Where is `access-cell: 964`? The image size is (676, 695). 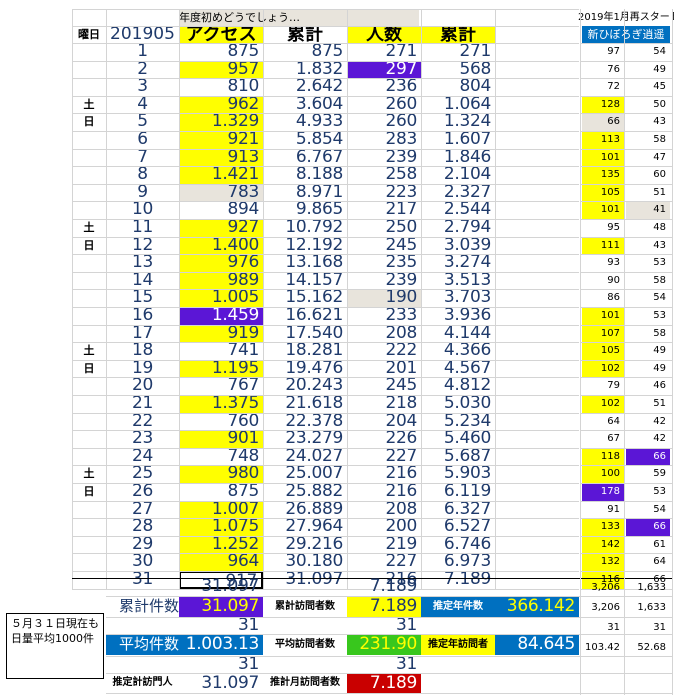 access-cell: 964 is located at coordinates (221, 562).